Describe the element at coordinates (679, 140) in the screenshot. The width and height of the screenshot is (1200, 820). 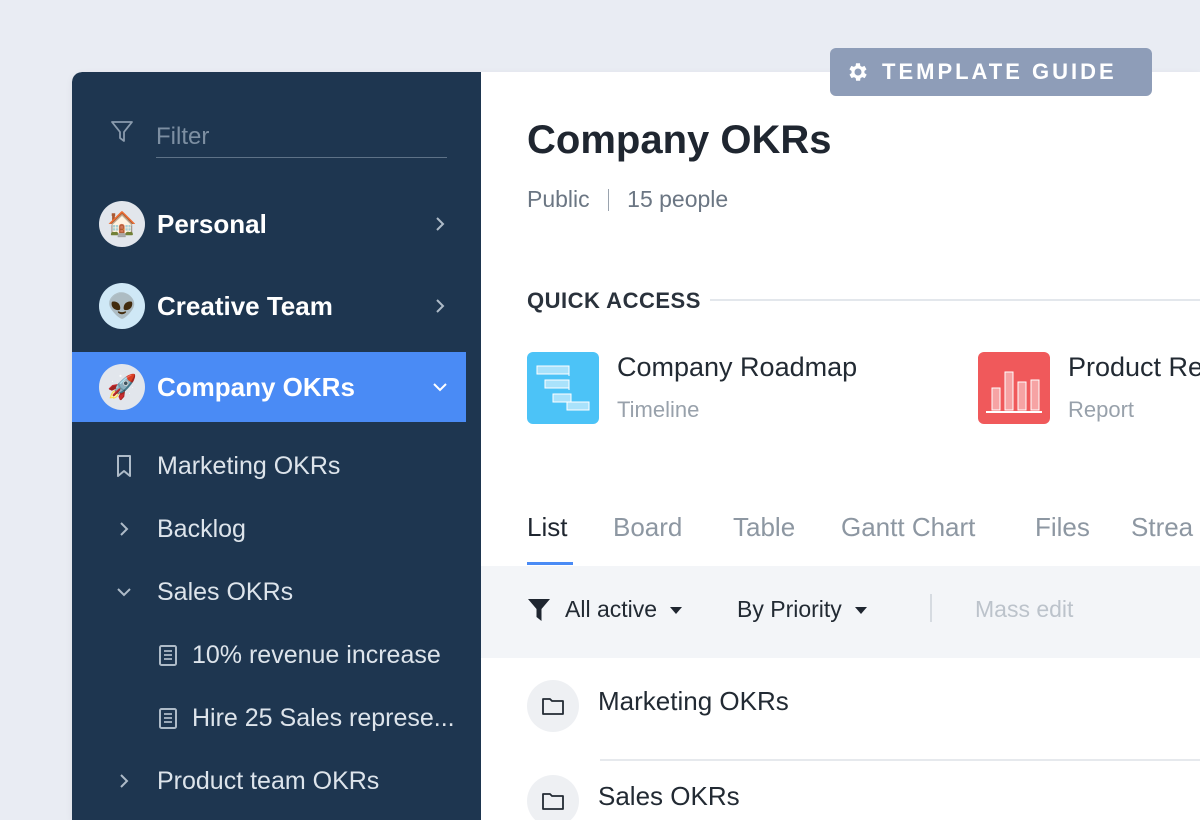
I see `page-title: Company OKRs` at that location.